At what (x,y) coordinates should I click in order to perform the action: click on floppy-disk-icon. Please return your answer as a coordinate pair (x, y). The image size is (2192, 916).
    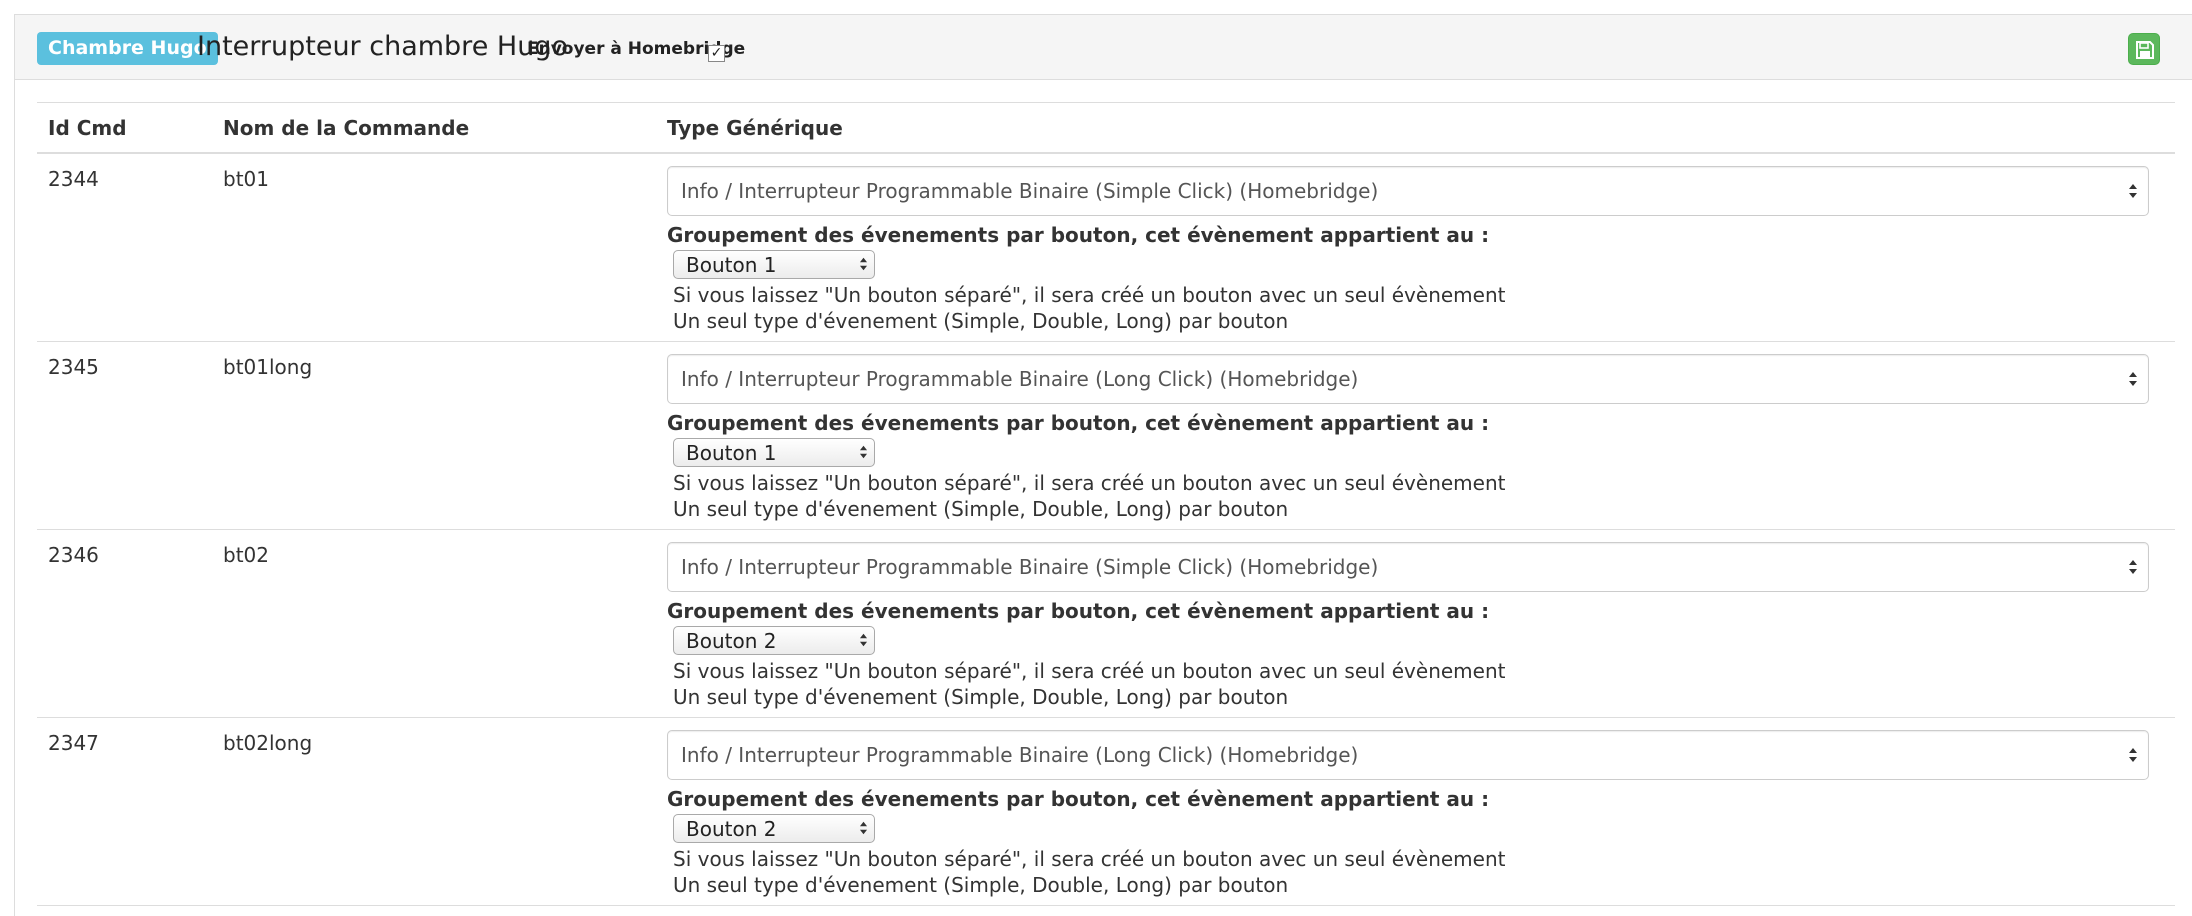
    Looking at the image, I should click on (2145, 50).